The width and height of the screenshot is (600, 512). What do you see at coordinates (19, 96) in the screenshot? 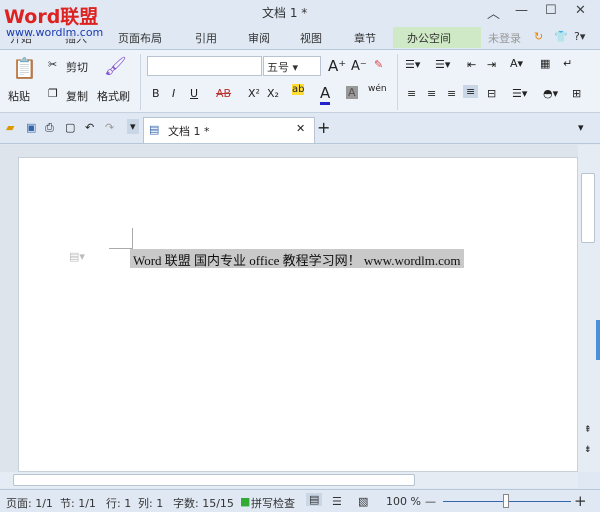
I see `paste-button: 粘贴` at bounding box center [19, 96].